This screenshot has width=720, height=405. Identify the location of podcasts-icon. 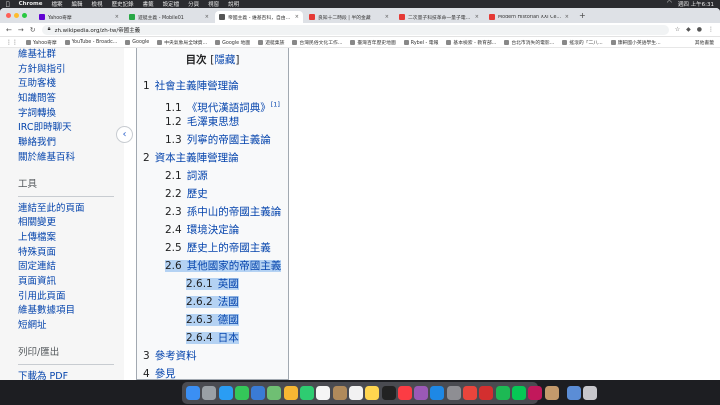
(421, 393).